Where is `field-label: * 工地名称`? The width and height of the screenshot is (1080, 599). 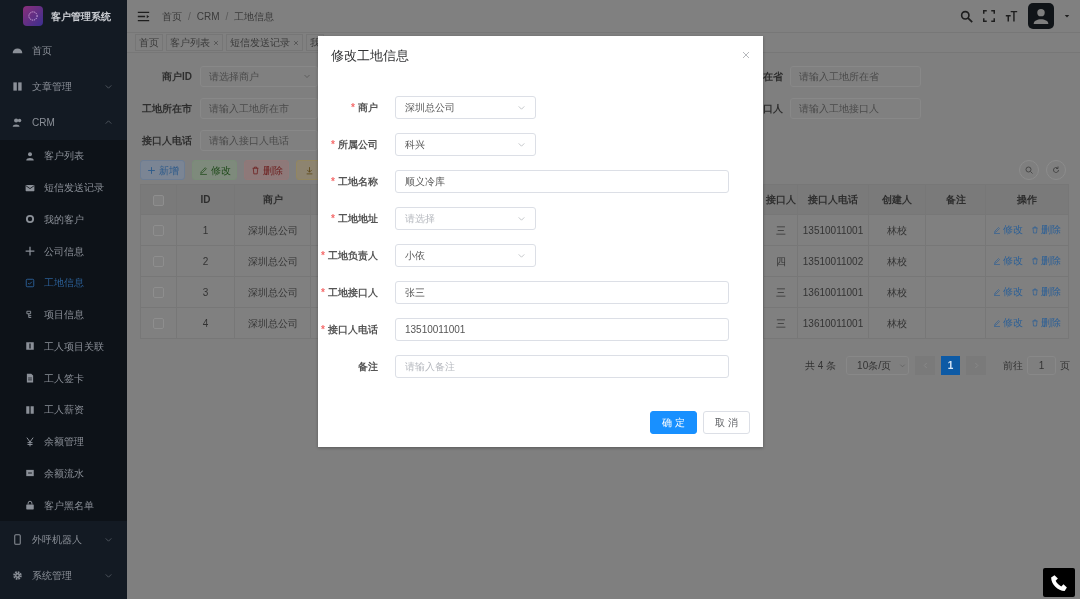
field-label: * 工地名称 is located at coordinates (354, 182).